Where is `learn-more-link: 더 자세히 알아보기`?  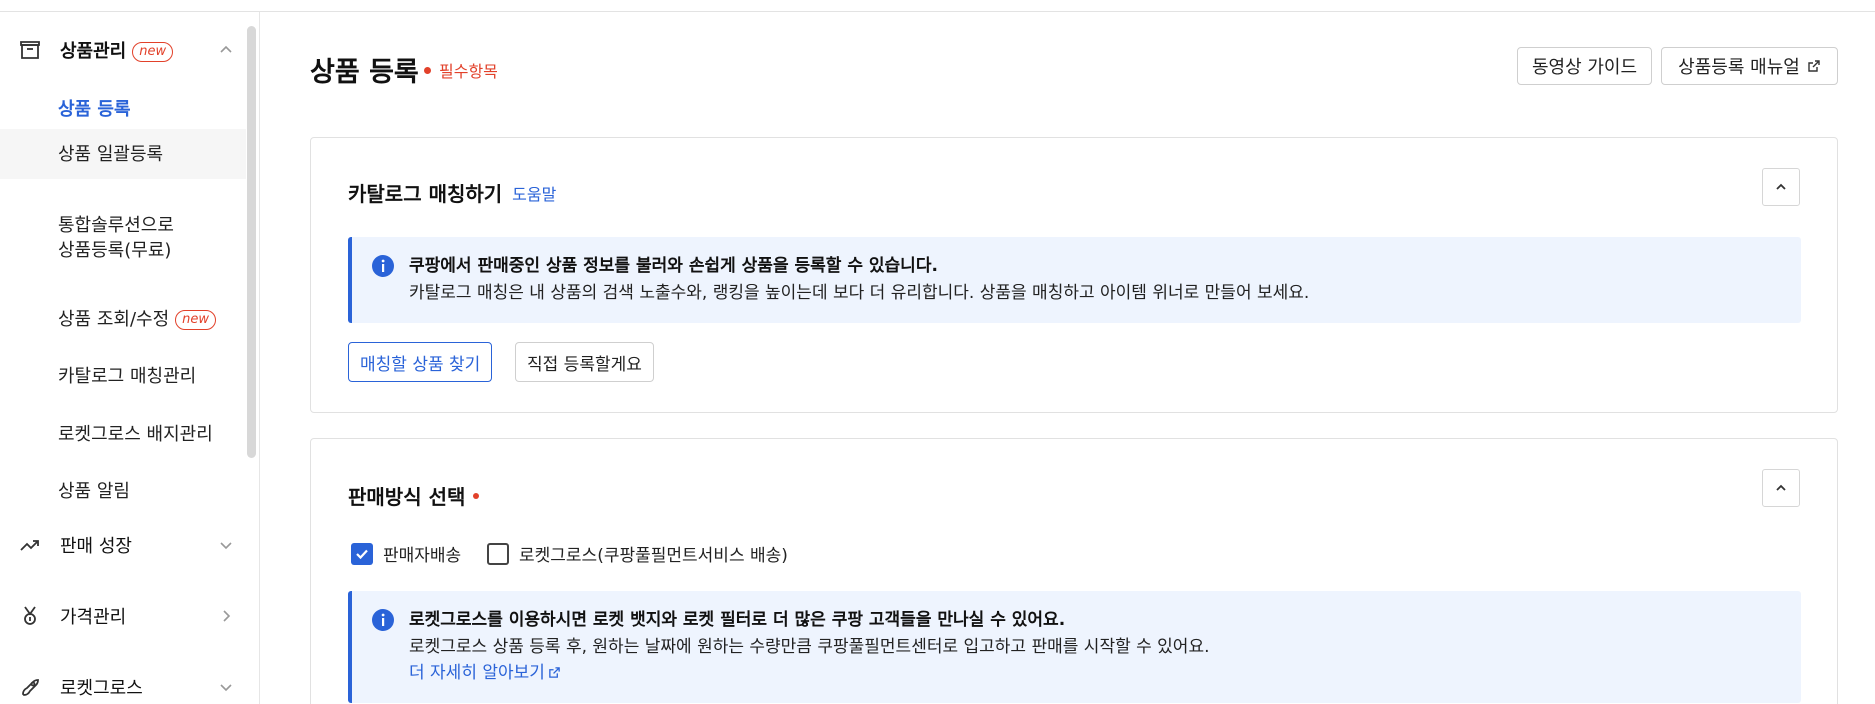
learn-more-link: 더 자세히 알아보기 is located at coordinates (485, 670).